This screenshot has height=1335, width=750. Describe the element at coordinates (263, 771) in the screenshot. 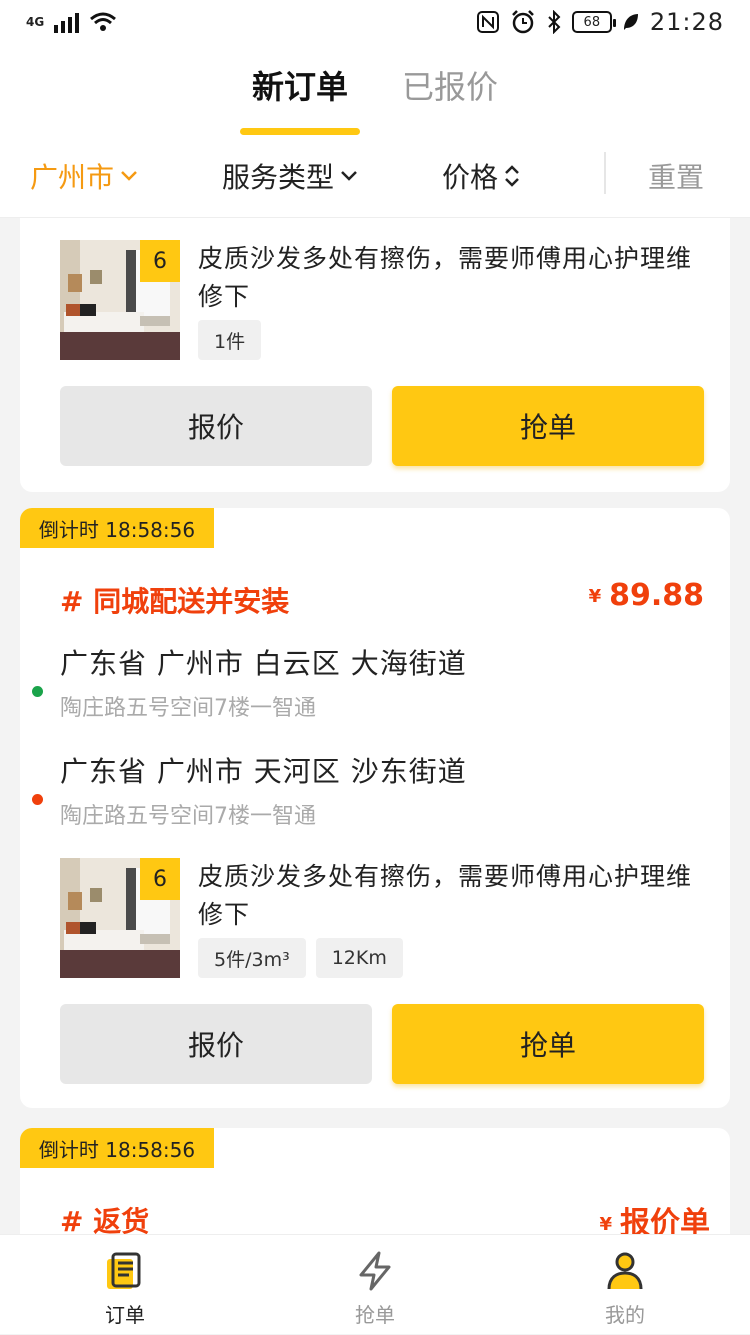

I see `delivery-address-main: 广东省 广州市 天河区 沙东街道` at that location.